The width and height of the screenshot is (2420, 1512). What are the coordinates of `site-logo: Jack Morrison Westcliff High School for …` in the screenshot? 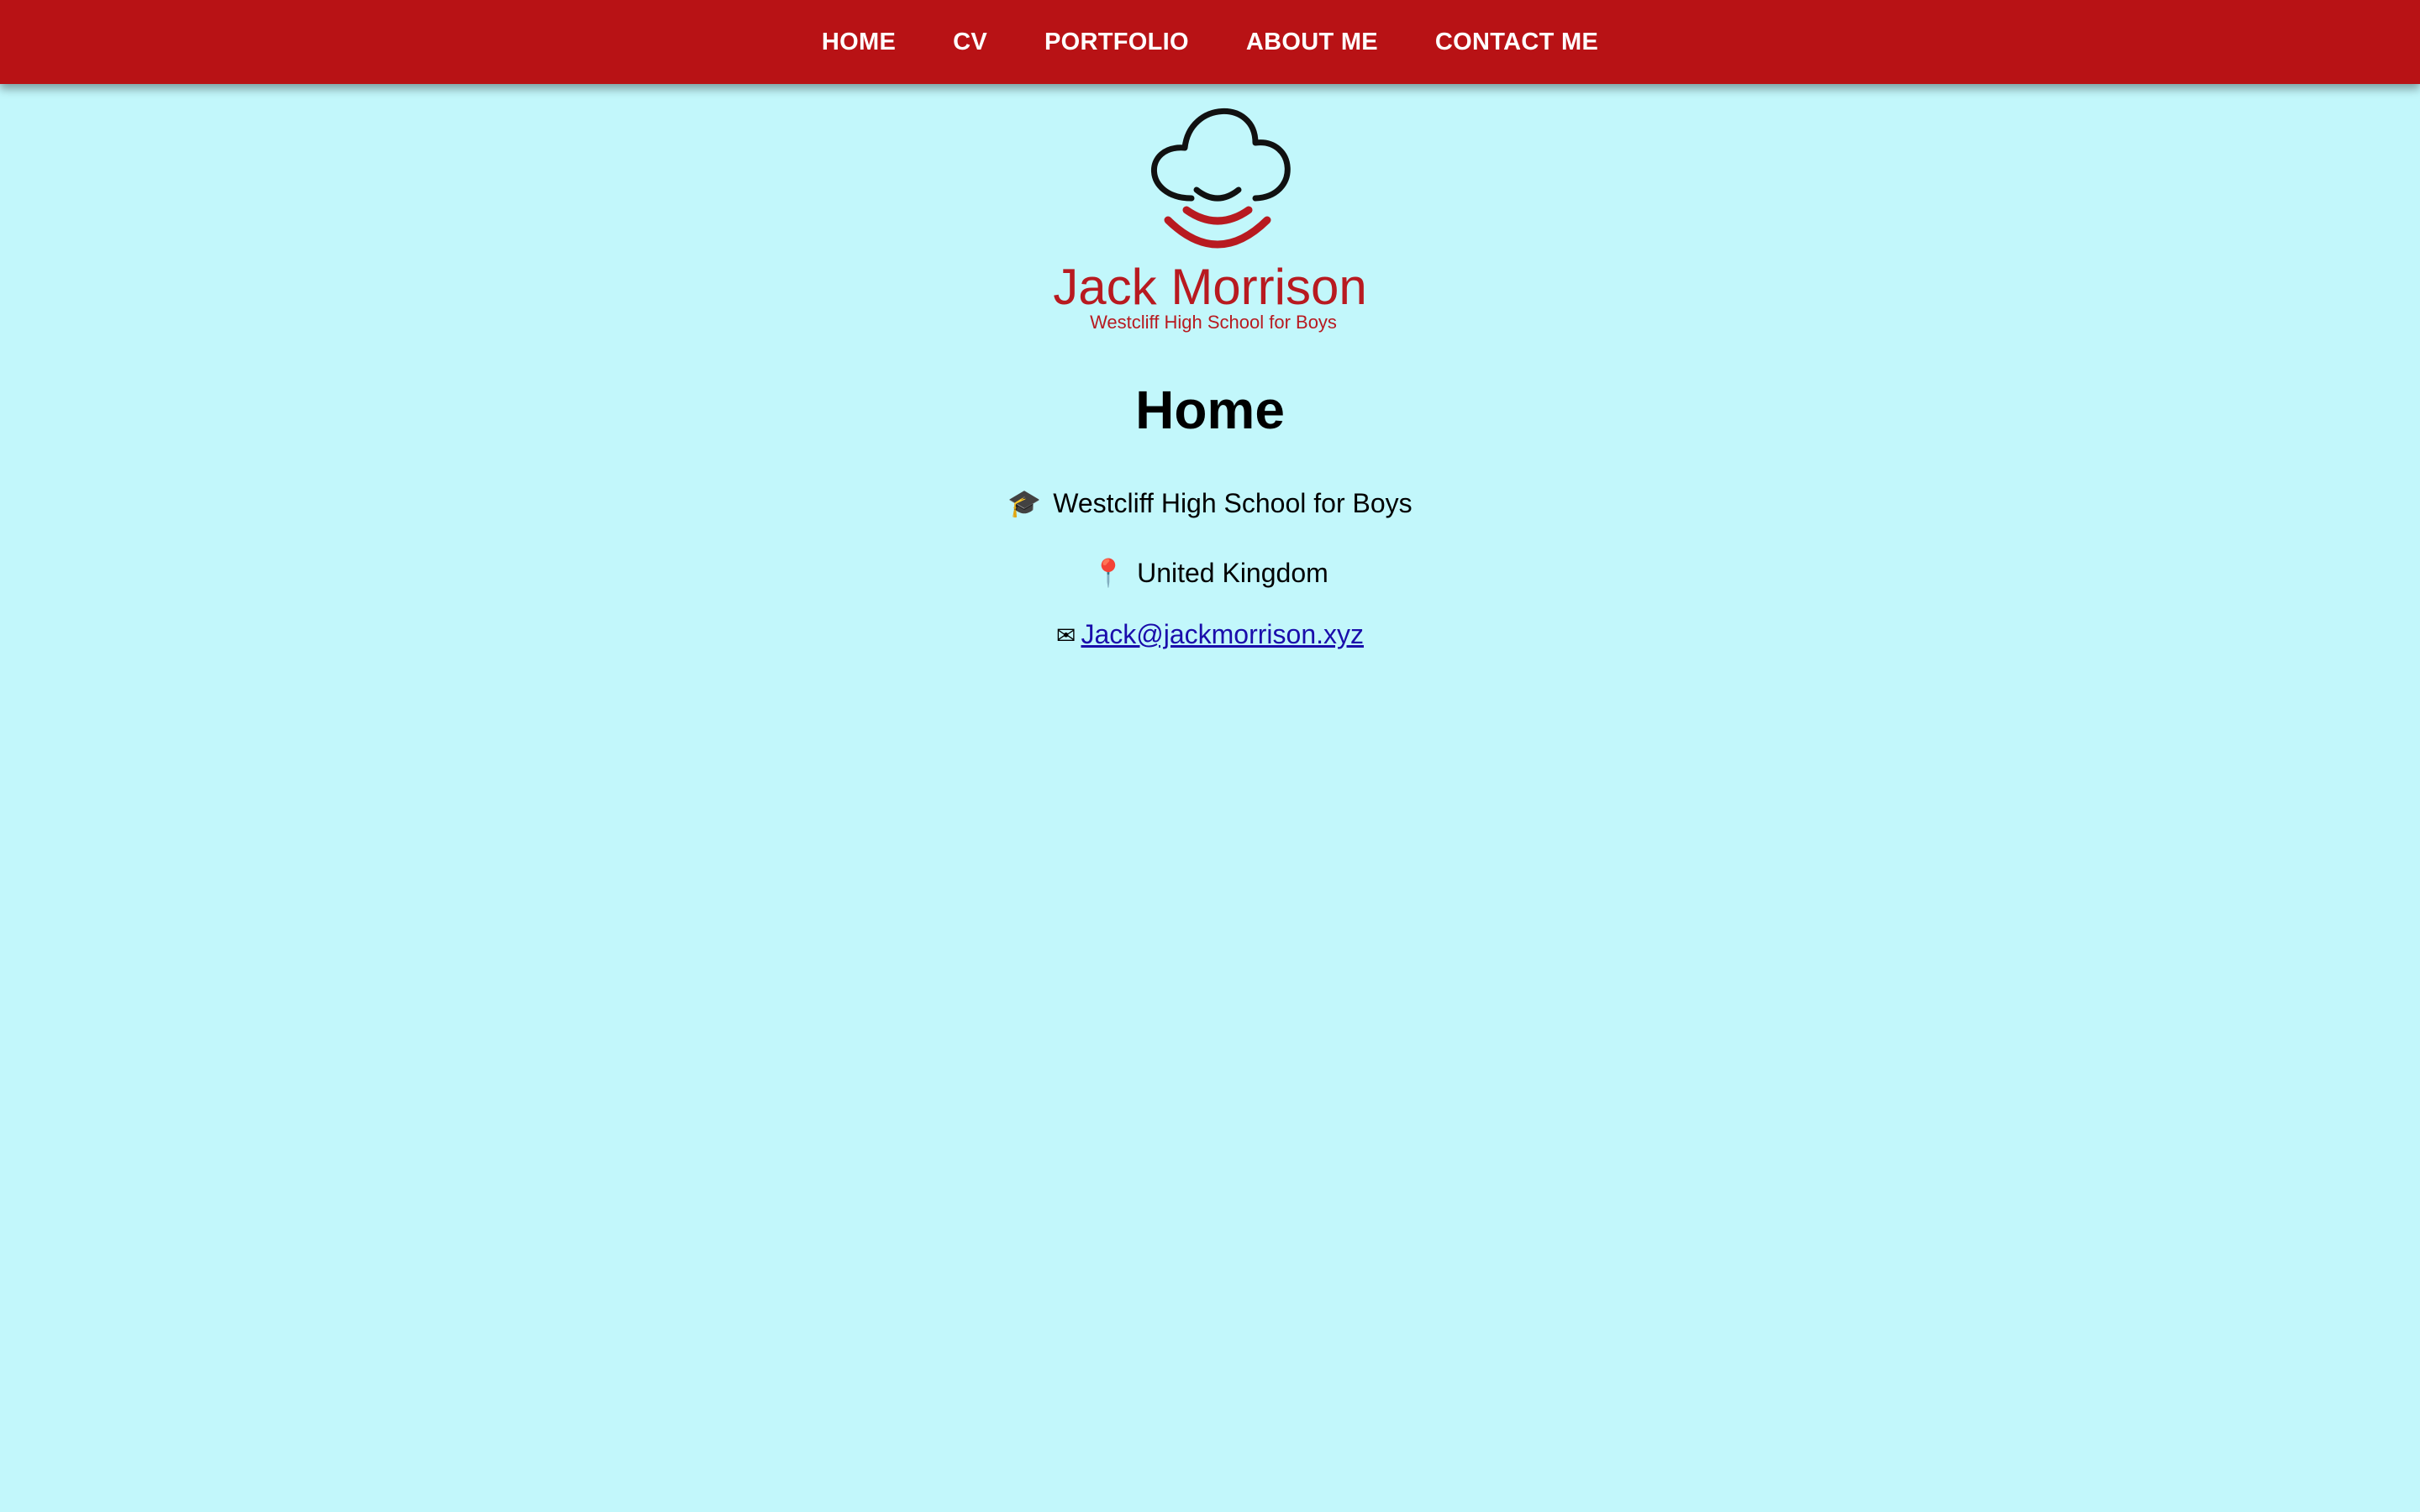 It's located at (1210, 218).